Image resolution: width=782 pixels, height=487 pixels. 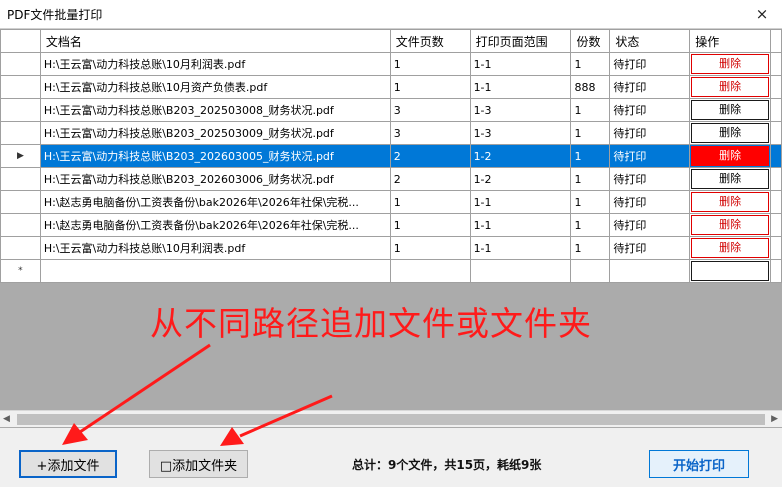 I want to click on scroll-thumb, so click(x=391, y=419).